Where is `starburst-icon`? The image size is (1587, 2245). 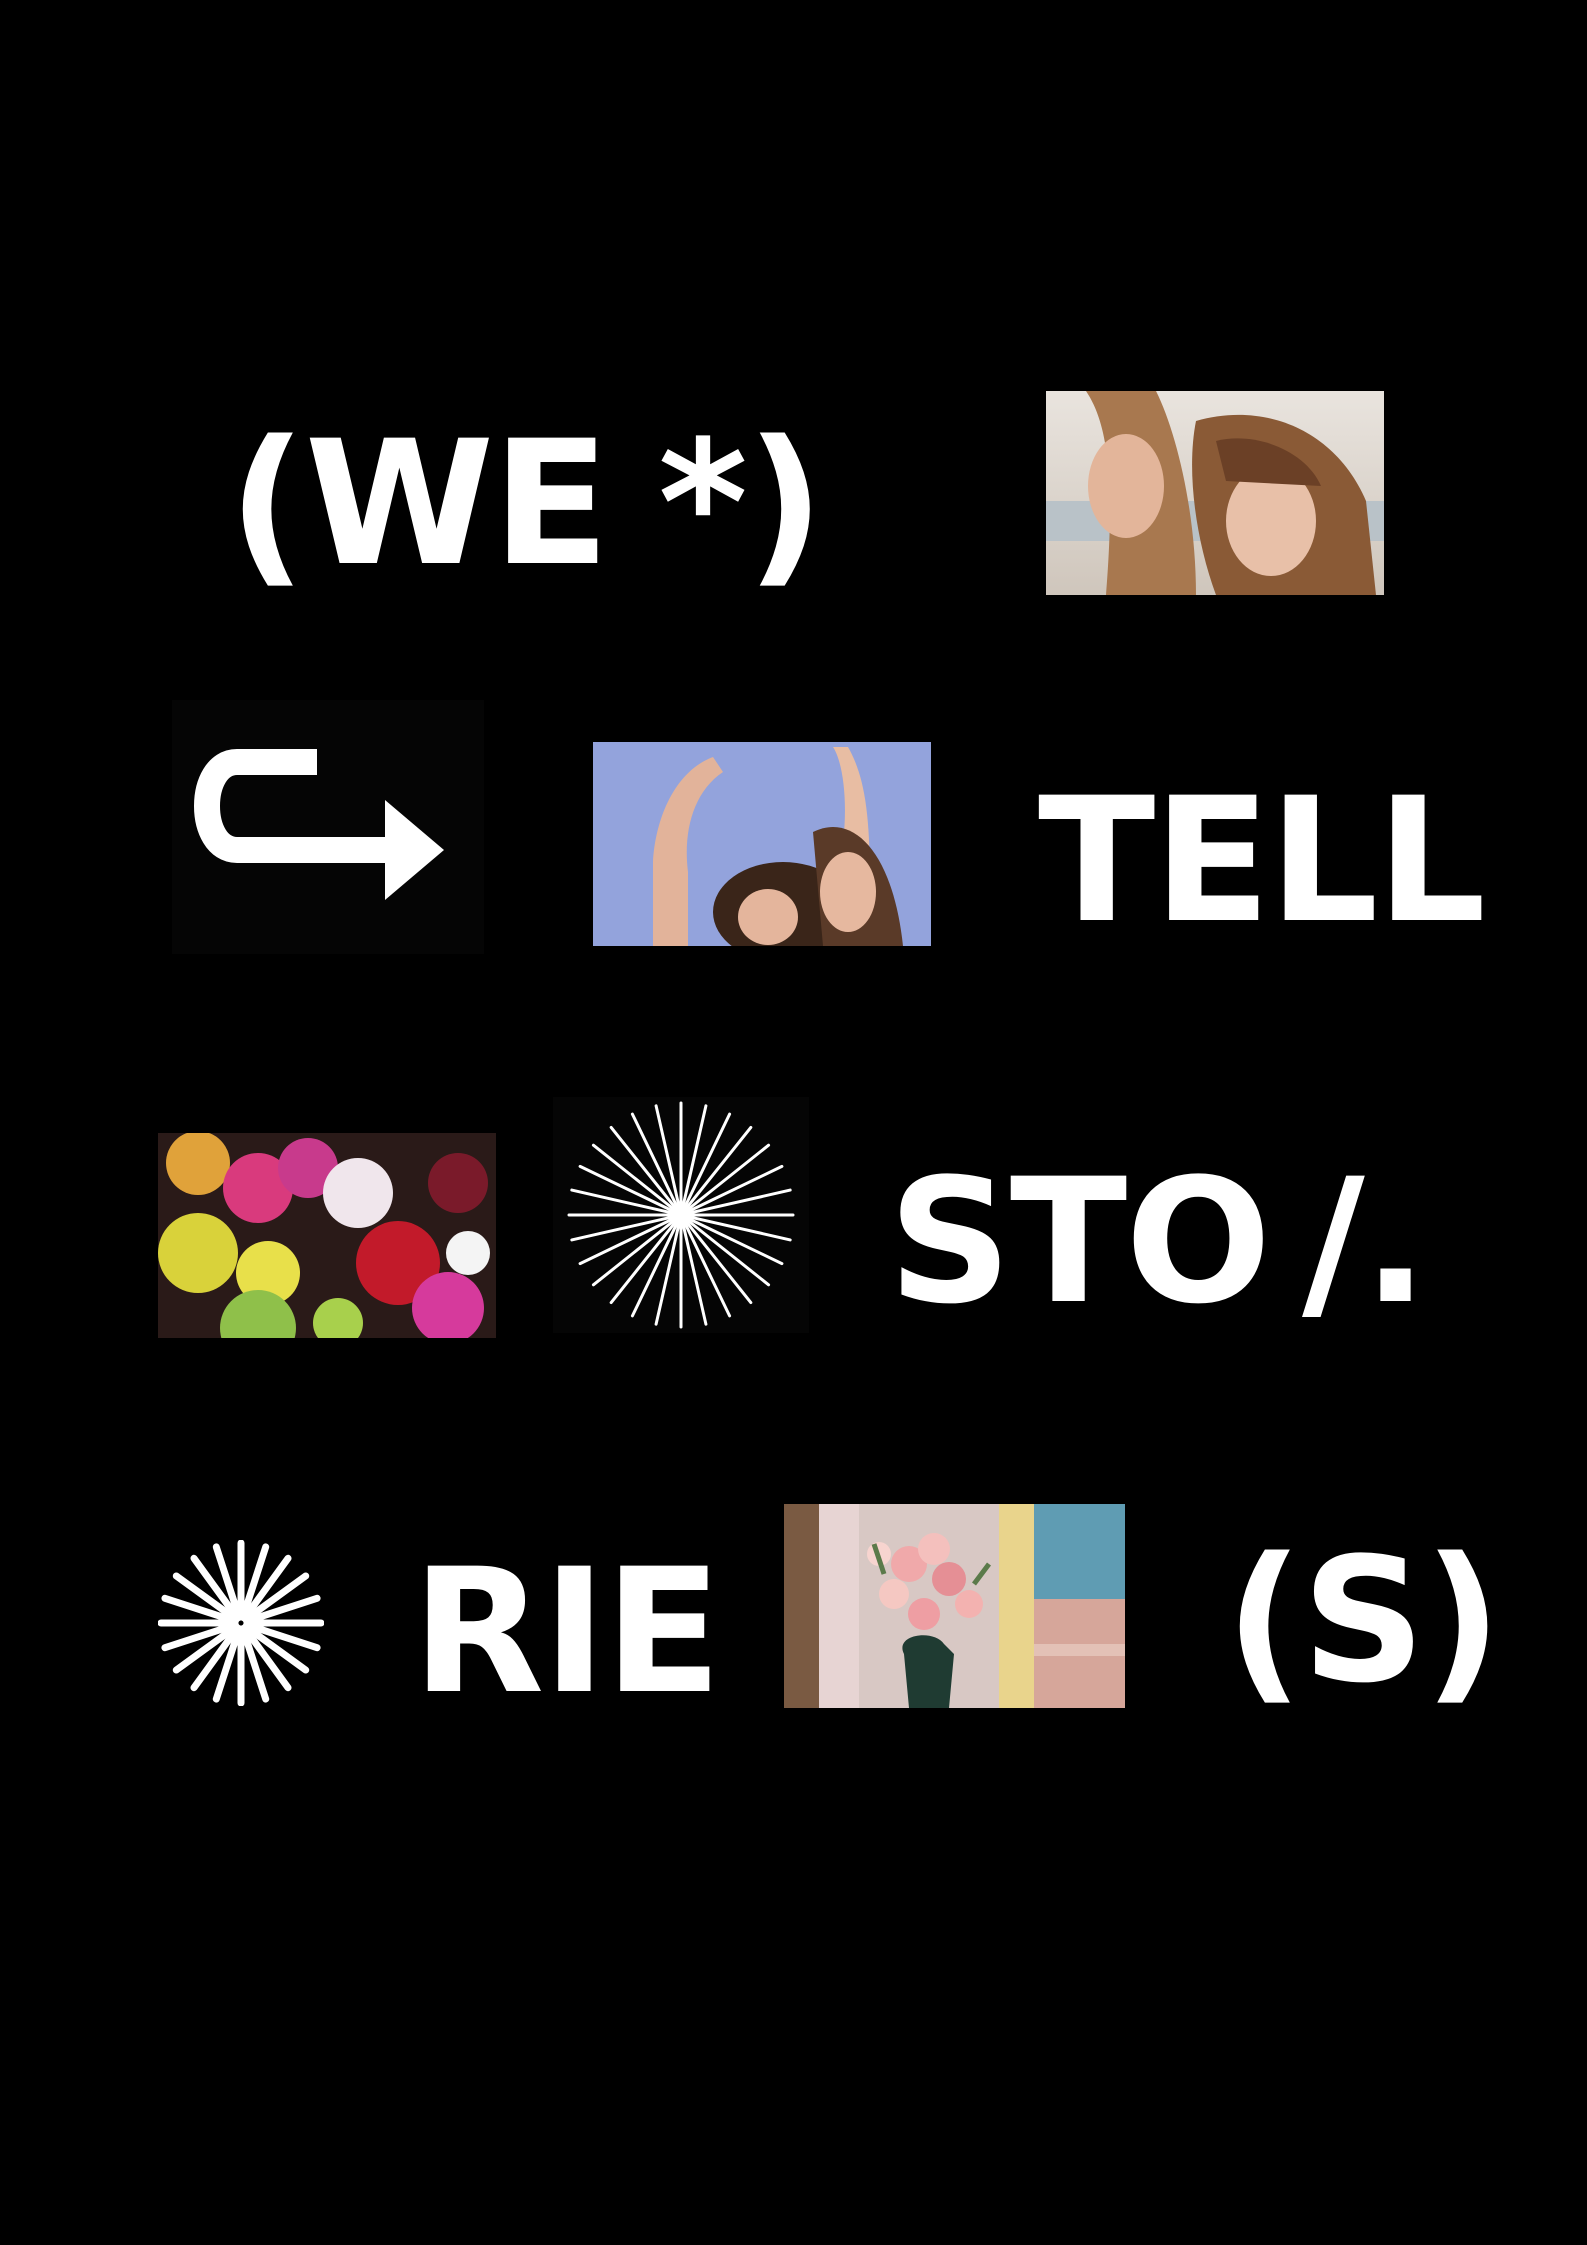
starburst-icon is located at coordinates (681, 1215).